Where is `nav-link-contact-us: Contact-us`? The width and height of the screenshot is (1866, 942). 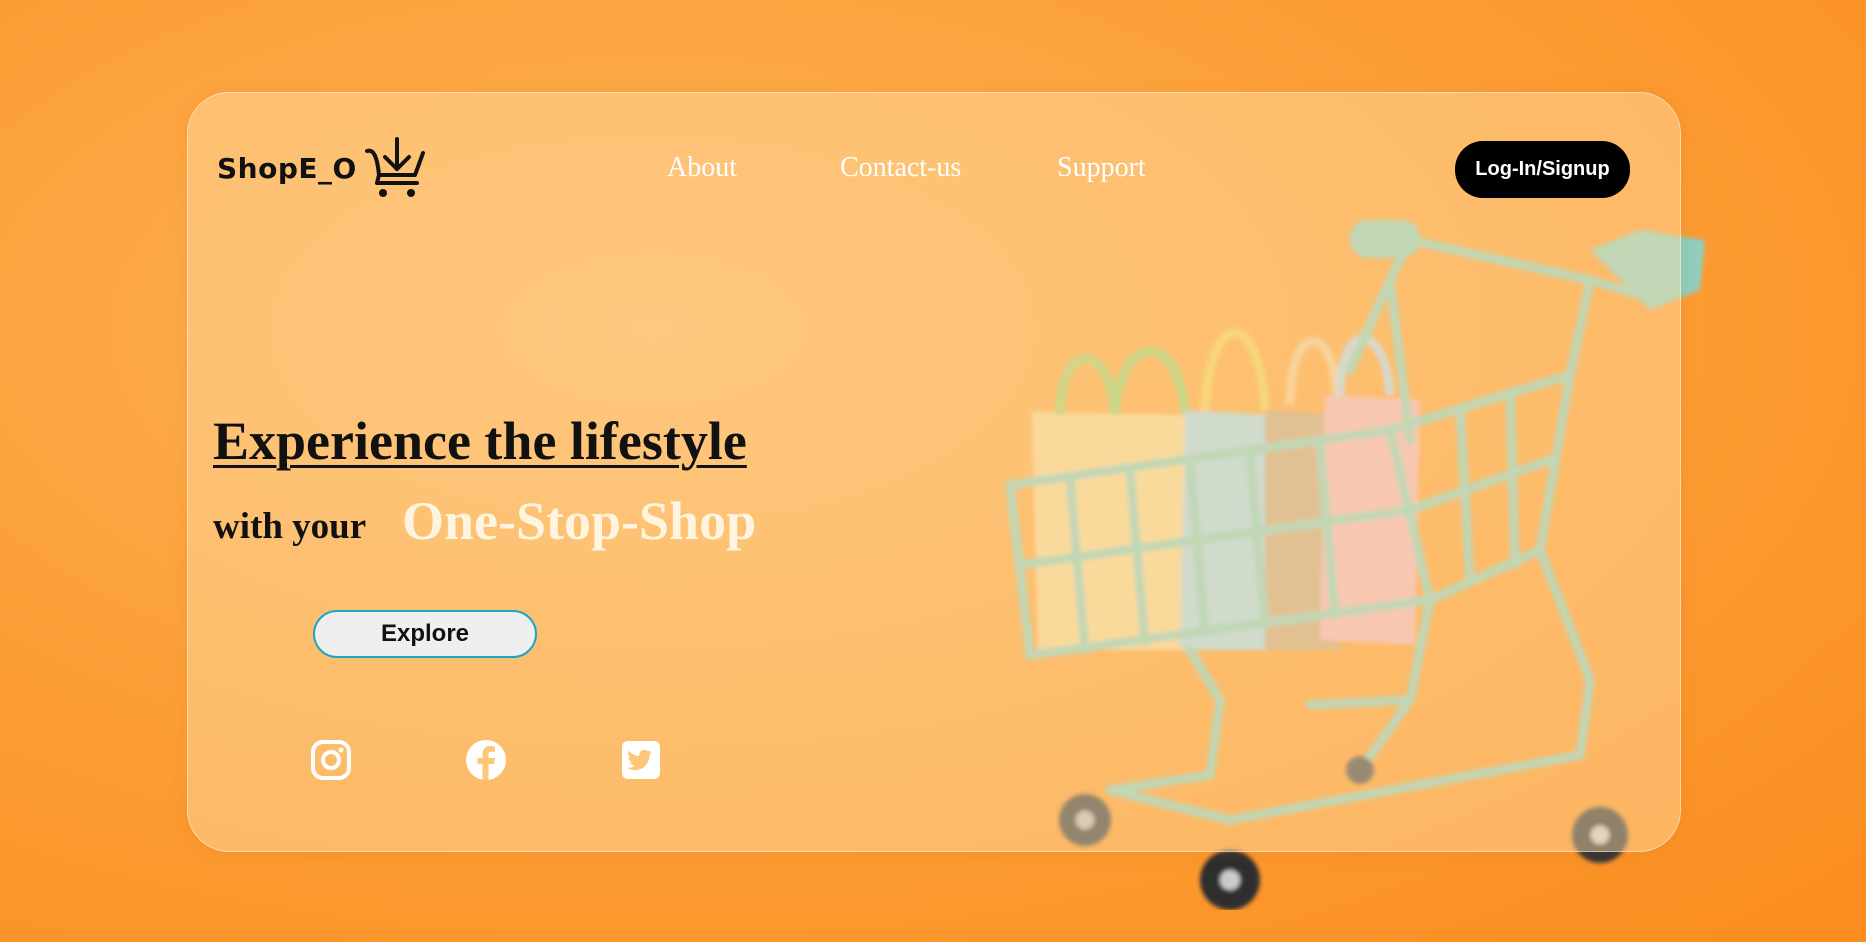
nav-link-contact-us: Contact-us is located at coordinates (900, 168).